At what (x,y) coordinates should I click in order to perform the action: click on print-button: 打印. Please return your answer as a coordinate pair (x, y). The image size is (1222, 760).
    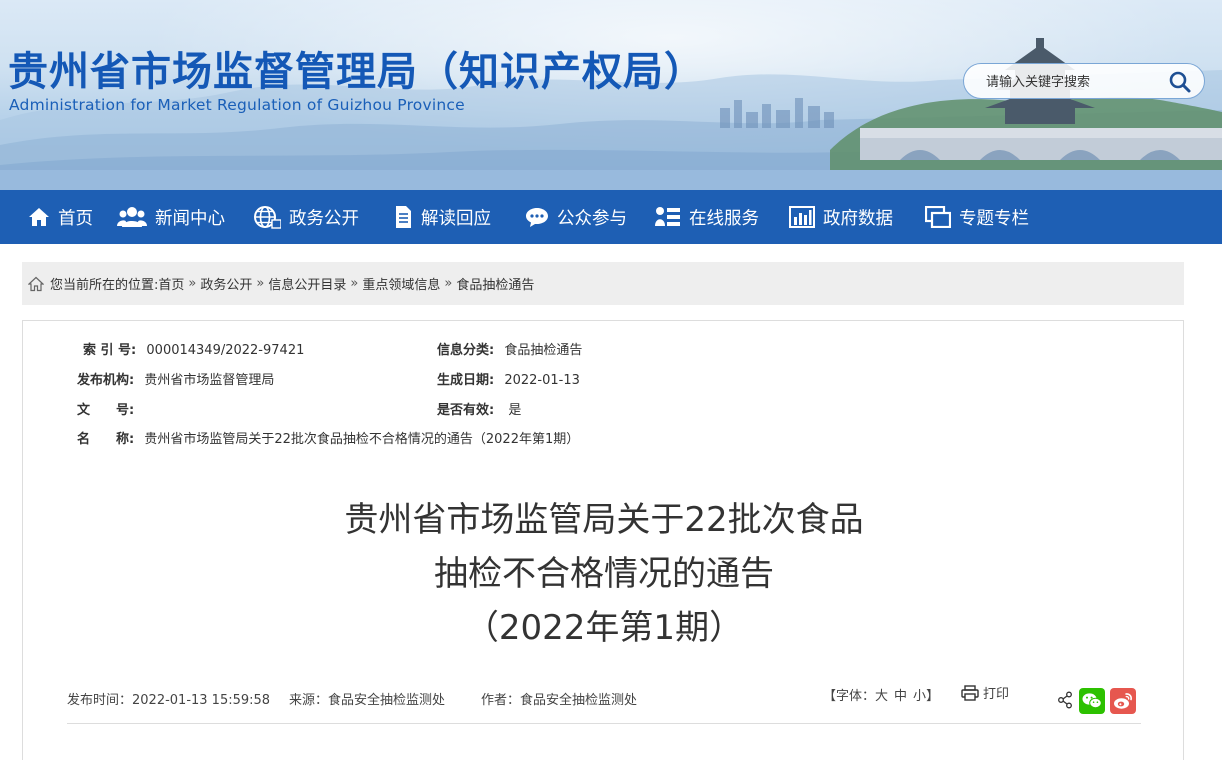
    Looking at the image, I should click on (985, 692).